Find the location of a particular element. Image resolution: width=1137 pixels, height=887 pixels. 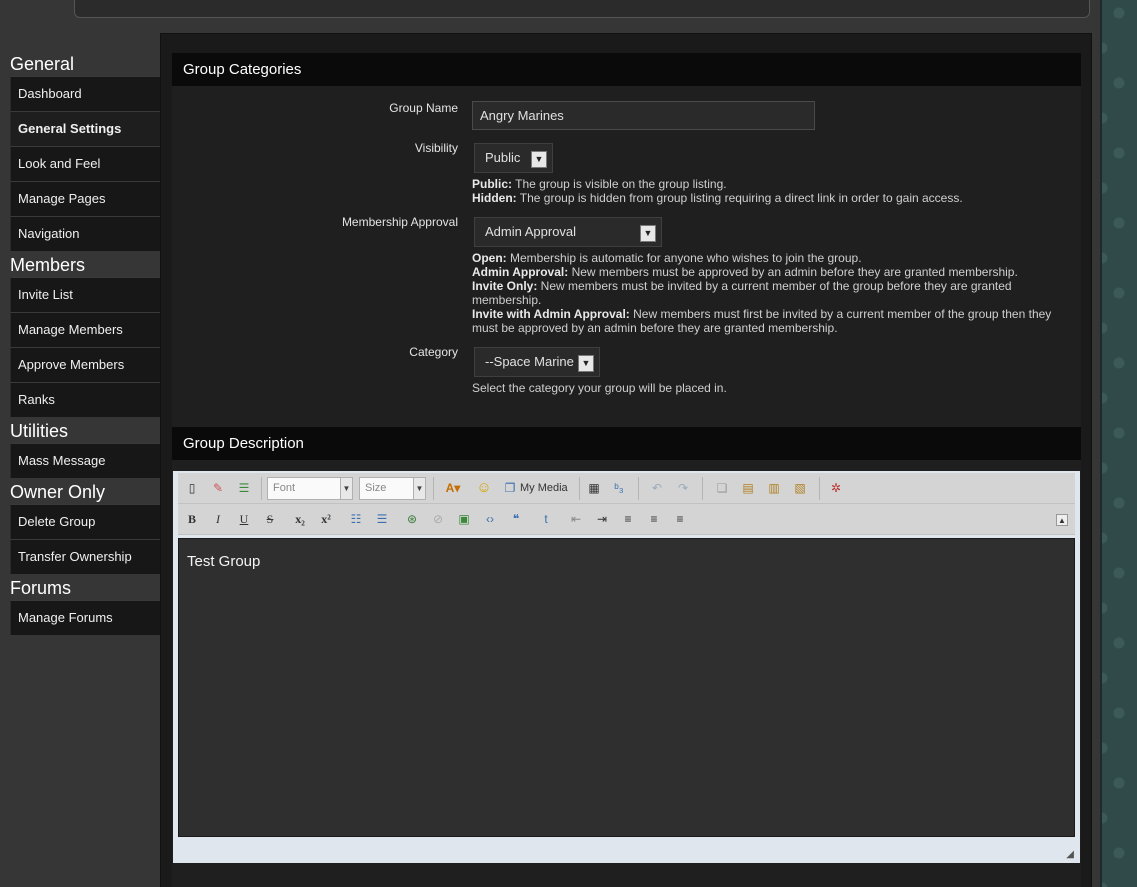

sidebar-item-approve-members: Approve Members is located at coordinates (85, 364).